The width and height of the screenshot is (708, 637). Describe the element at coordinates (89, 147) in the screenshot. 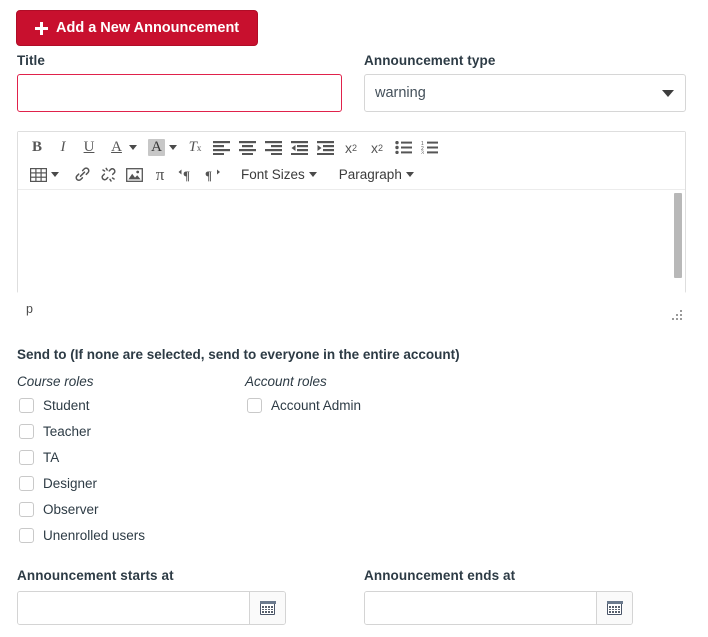

I see `underline-icon: U` at that location.